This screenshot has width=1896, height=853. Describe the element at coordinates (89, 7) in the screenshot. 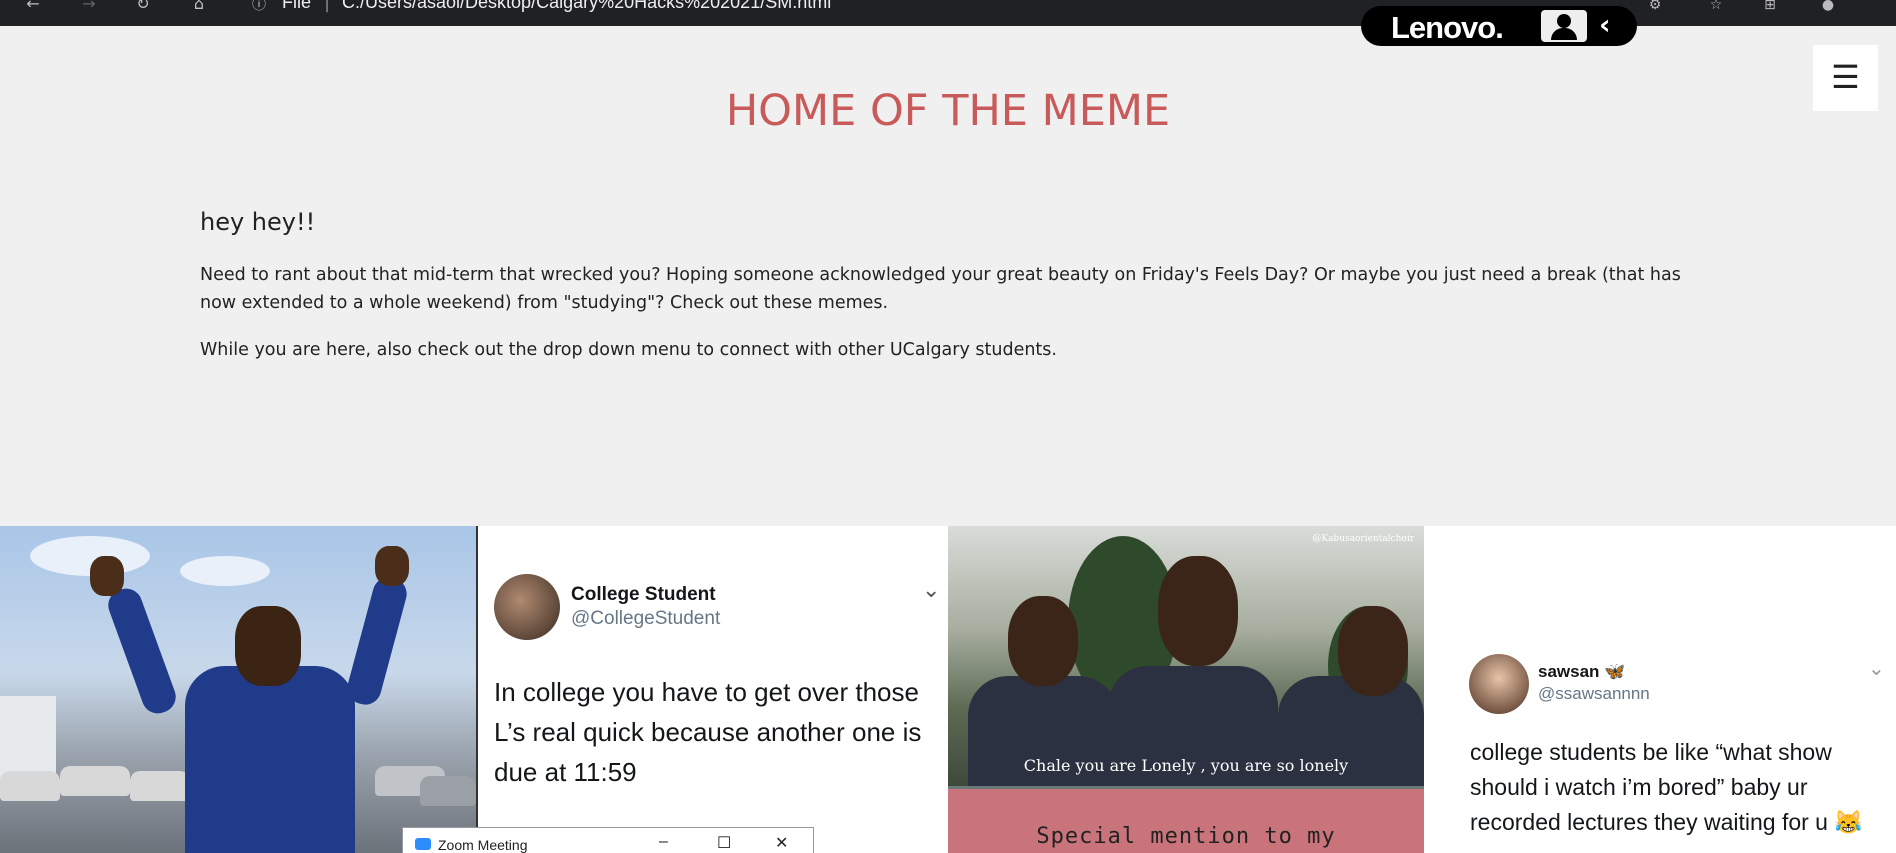

I see `forward-arrow-icon: →` at that location.